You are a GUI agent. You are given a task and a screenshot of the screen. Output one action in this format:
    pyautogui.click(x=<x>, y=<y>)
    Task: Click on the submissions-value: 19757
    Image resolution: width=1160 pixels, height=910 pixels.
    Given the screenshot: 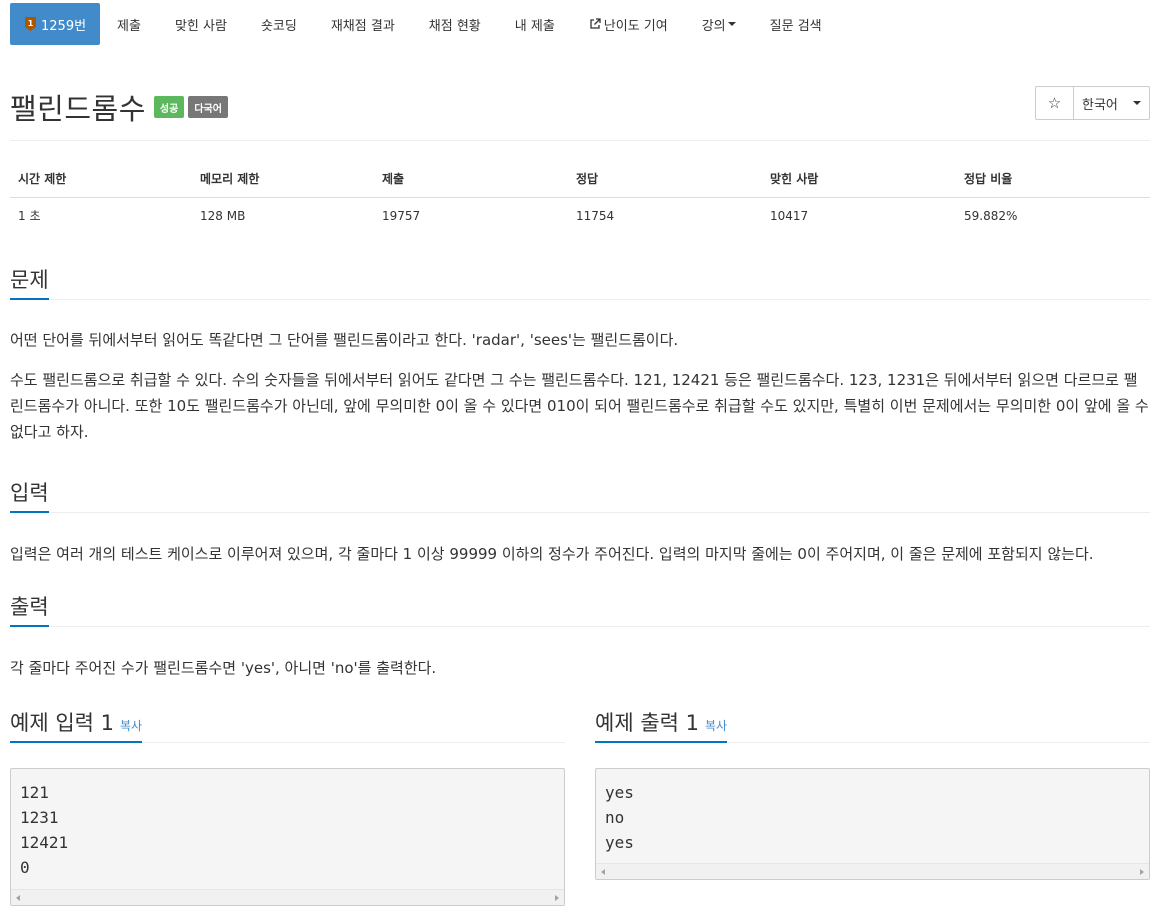 What is the action you would take?
    pyautogui.click(x=401, y=215)
    